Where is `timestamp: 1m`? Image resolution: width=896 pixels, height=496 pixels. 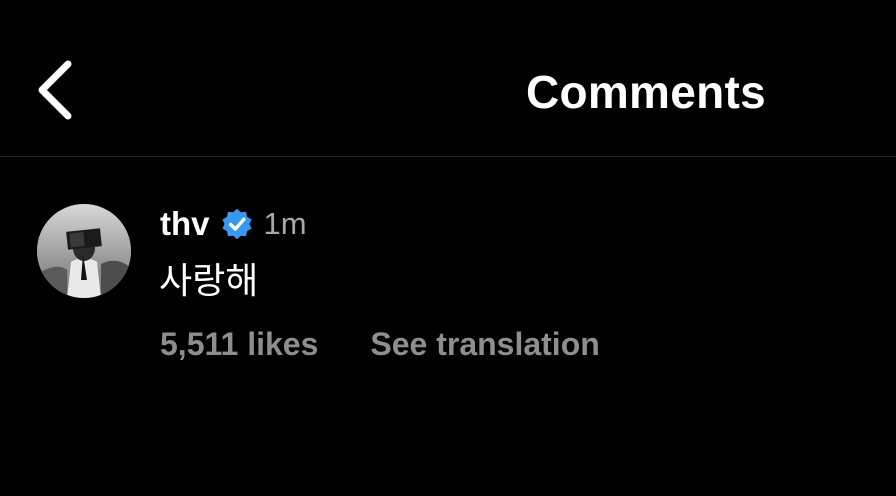
timestamp: 1m is located at coordinates (285, 223).